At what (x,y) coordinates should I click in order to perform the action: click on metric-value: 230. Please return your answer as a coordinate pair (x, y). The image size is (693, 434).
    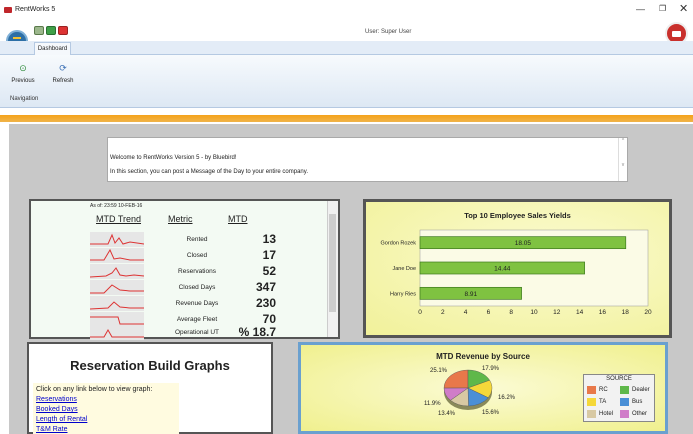
    Looking at the image, I should click on (265, 303).